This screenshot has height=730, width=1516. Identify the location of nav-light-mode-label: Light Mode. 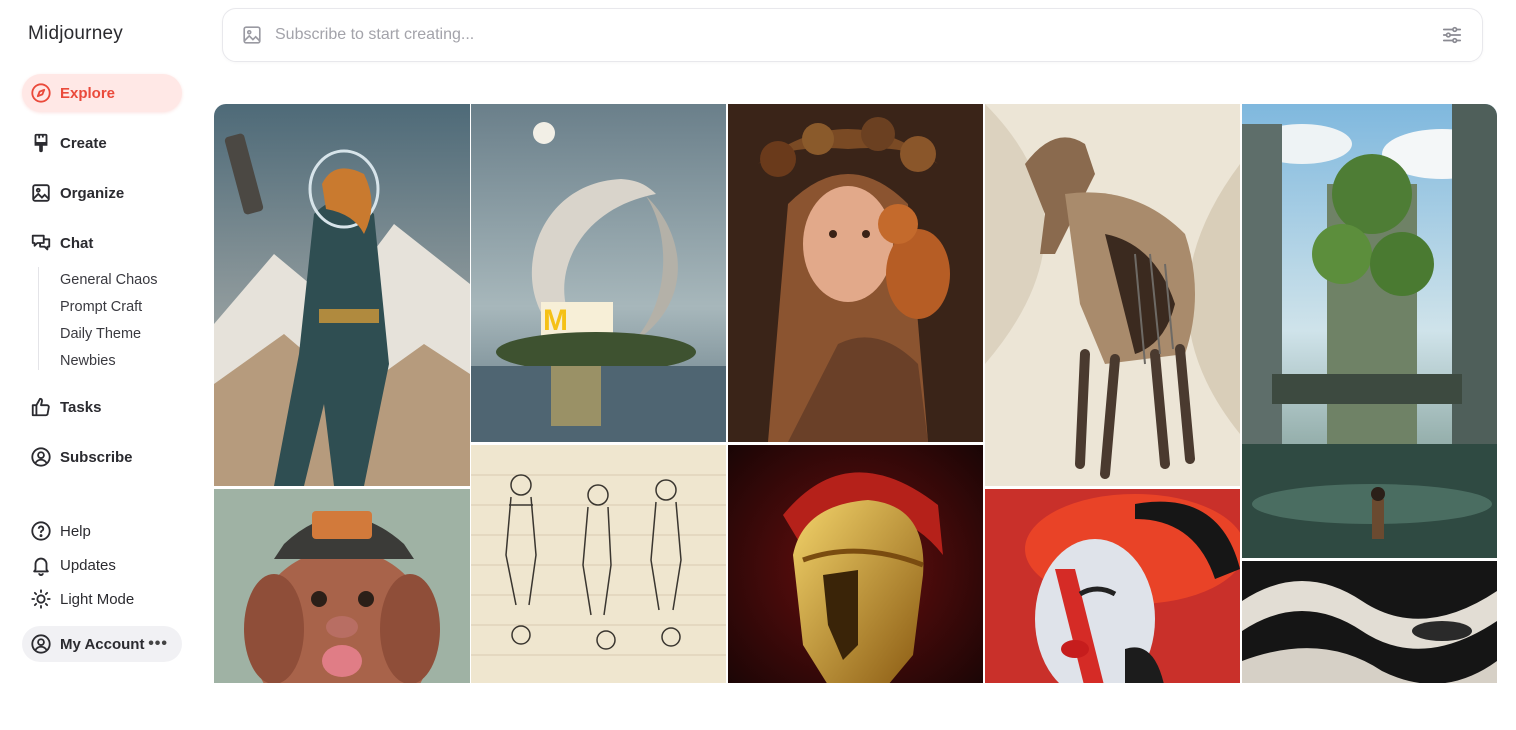
(97, 599).